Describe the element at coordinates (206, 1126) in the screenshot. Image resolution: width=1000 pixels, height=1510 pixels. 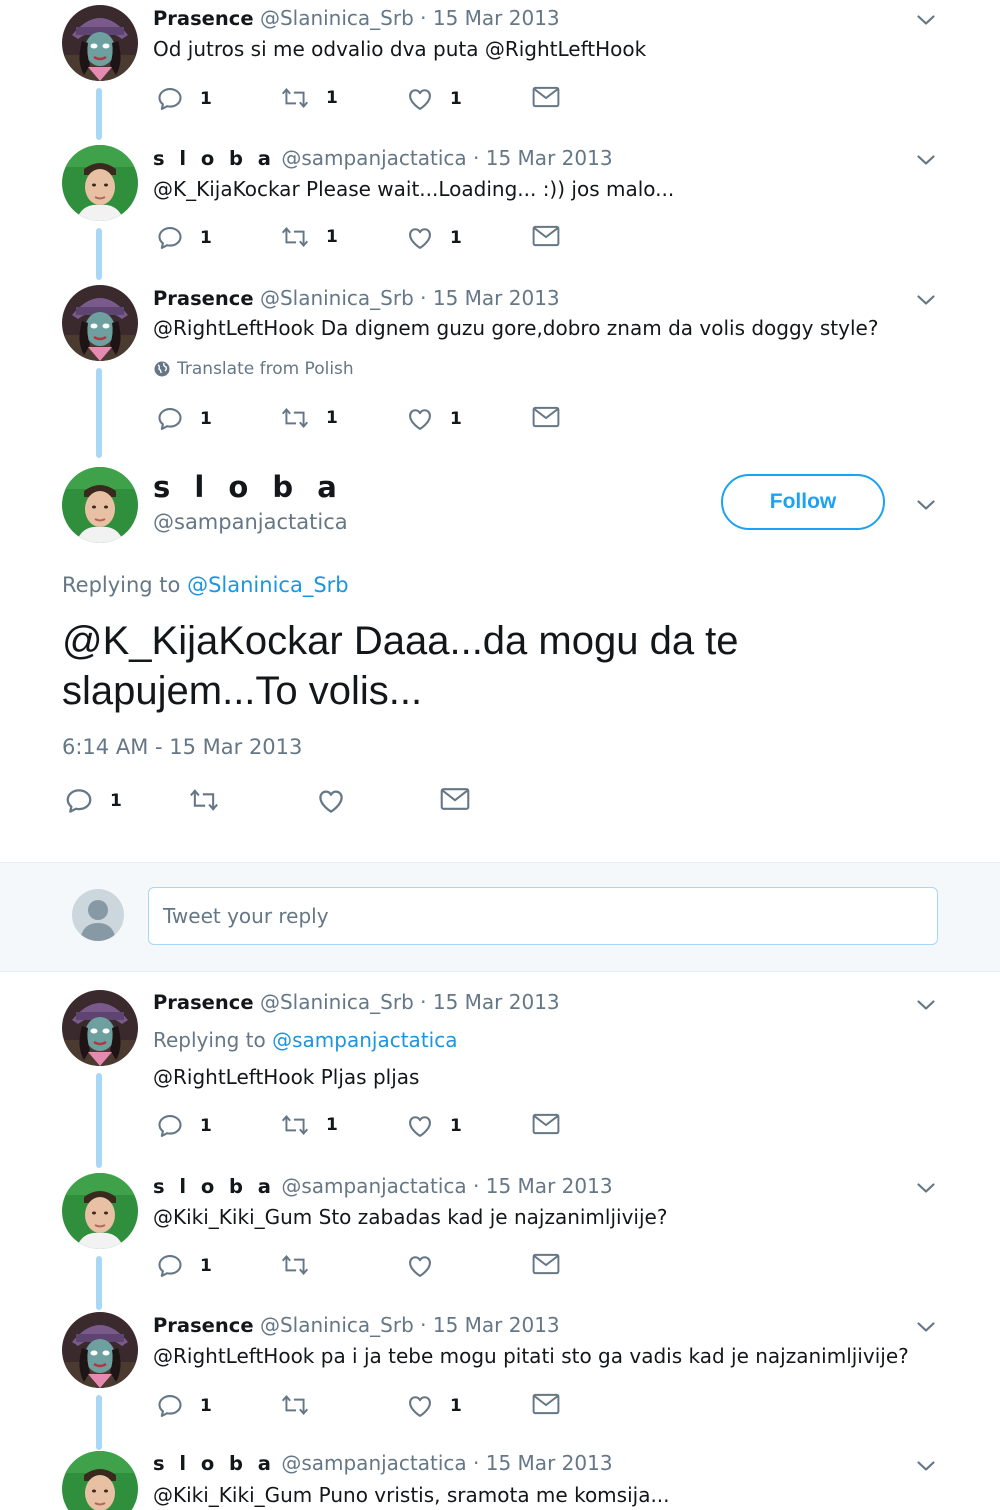
I see `reply-count: 1` at that location.